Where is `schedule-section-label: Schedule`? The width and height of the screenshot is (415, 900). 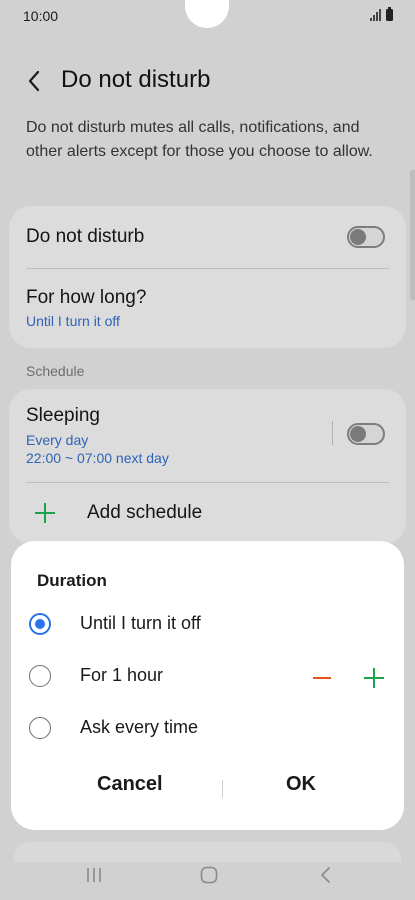 schedule-section-label: Schedule is located at coordinates (55, 371).